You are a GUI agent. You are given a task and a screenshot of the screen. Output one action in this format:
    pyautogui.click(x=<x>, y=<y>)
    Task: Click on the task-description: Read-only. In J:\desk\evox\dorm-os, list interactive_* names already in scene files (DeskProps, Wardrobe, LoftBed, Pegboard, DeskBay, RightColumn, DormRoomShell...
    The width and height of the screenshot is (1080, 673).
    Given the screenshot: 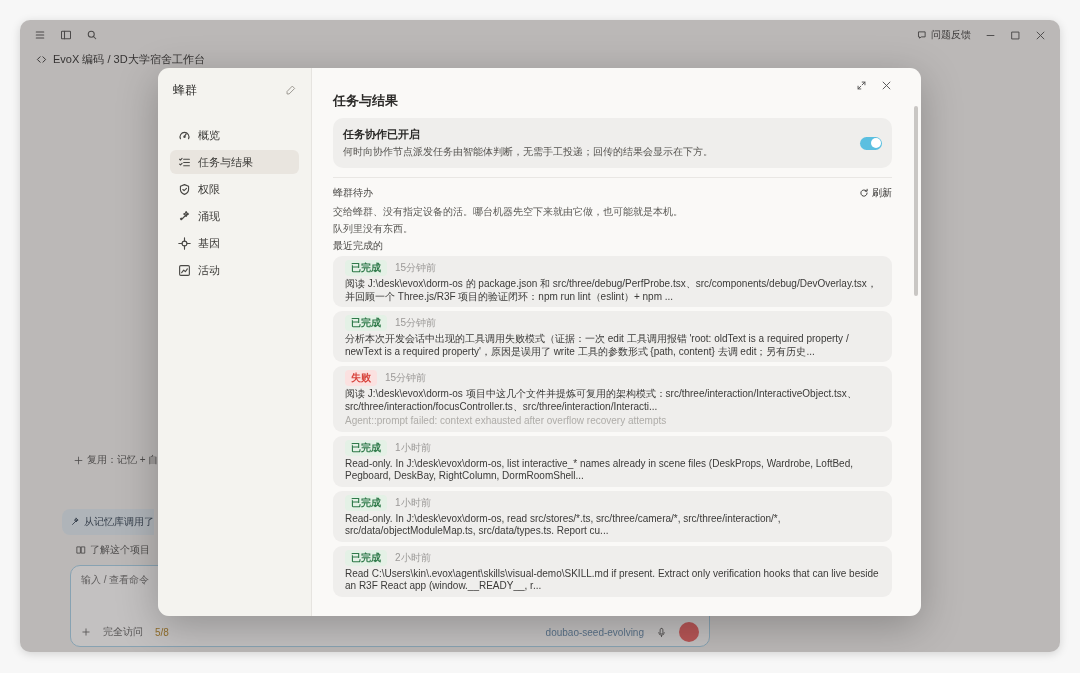 What is the action you would take?
    pyautogui.click(x=599, y=470)
    